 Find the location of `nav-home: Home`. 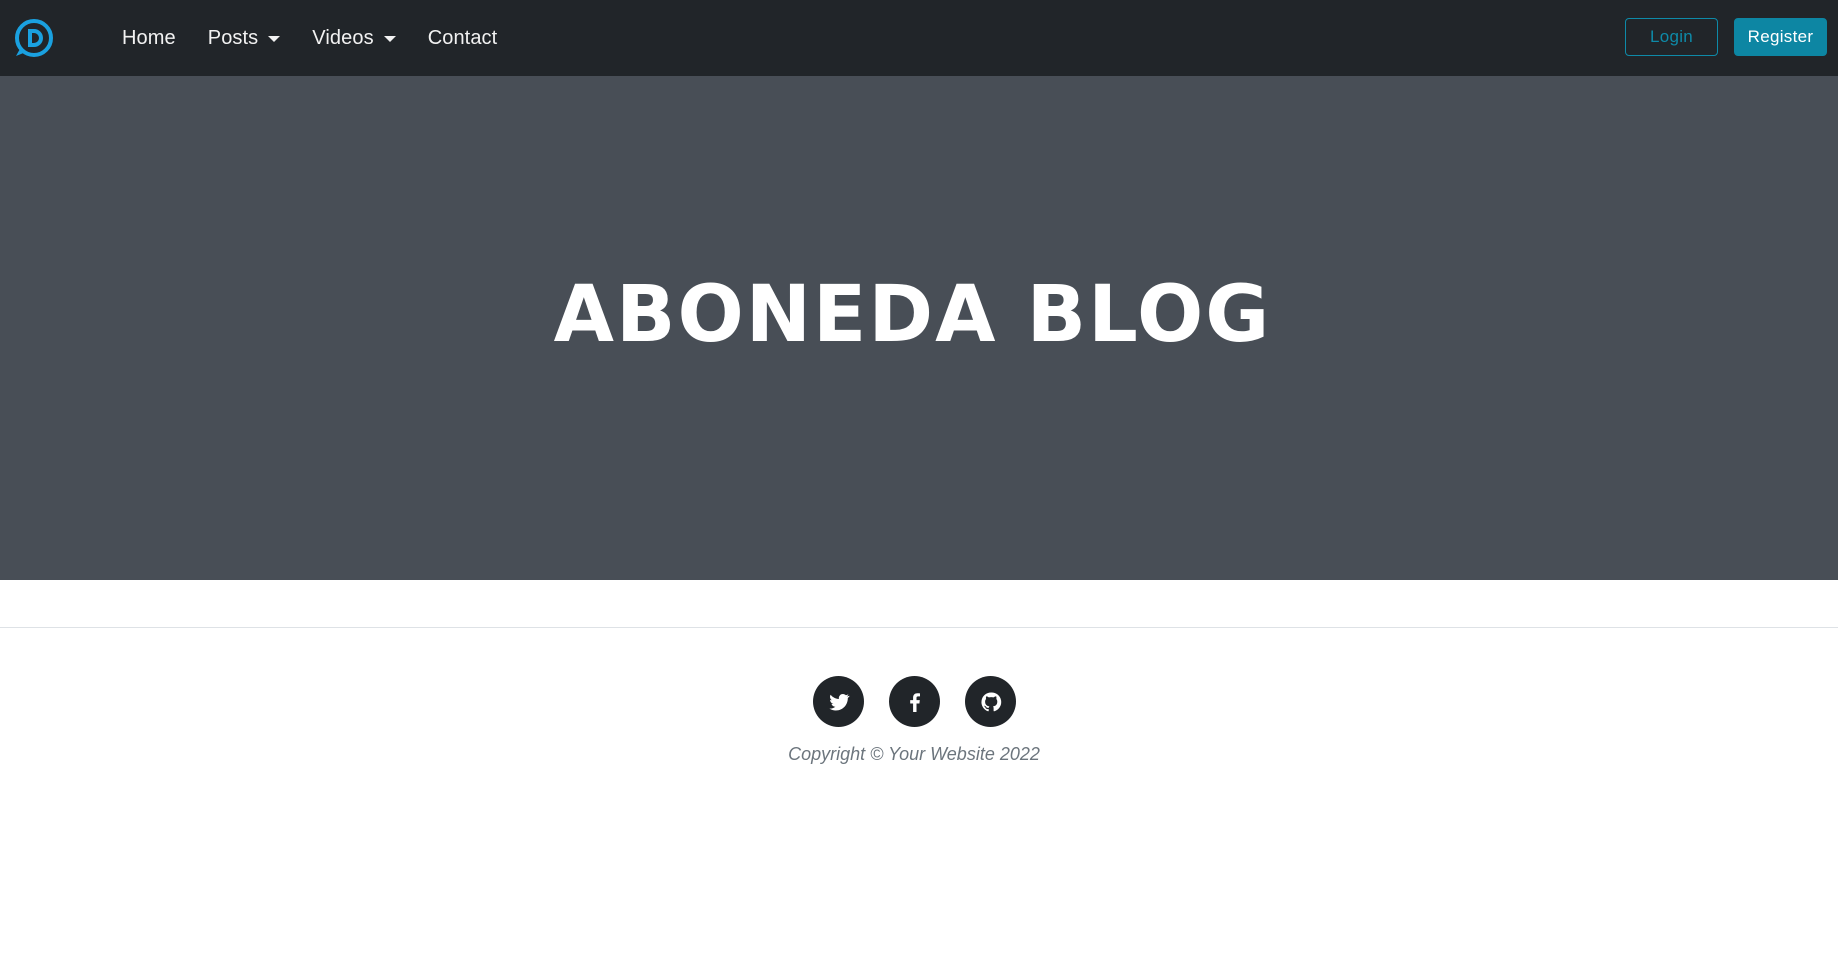

nav-home: Home is located at coordinates (149, 38).